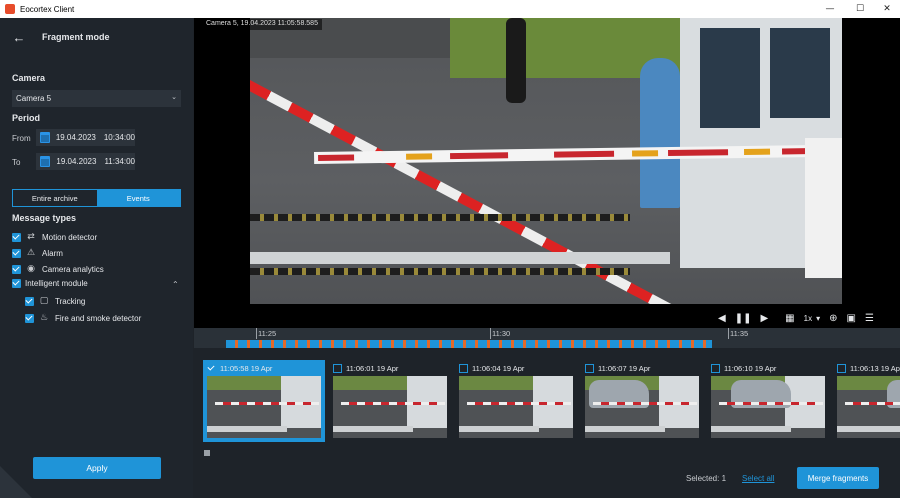 The image size is (900, 498). Describe the element at coordinates (739, 333) in the screenshot. I see `timeline-label: 11:35` at that location.